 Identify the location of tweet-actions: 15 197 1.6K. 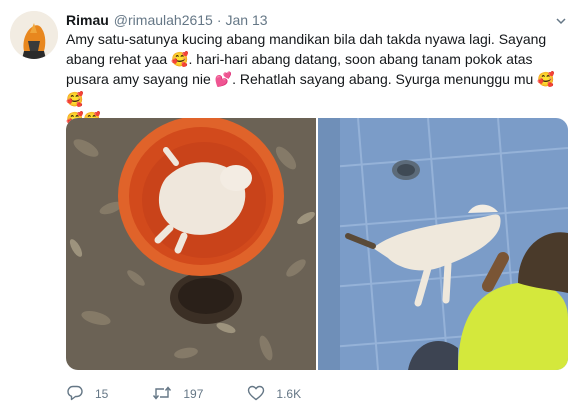
(205, 394).